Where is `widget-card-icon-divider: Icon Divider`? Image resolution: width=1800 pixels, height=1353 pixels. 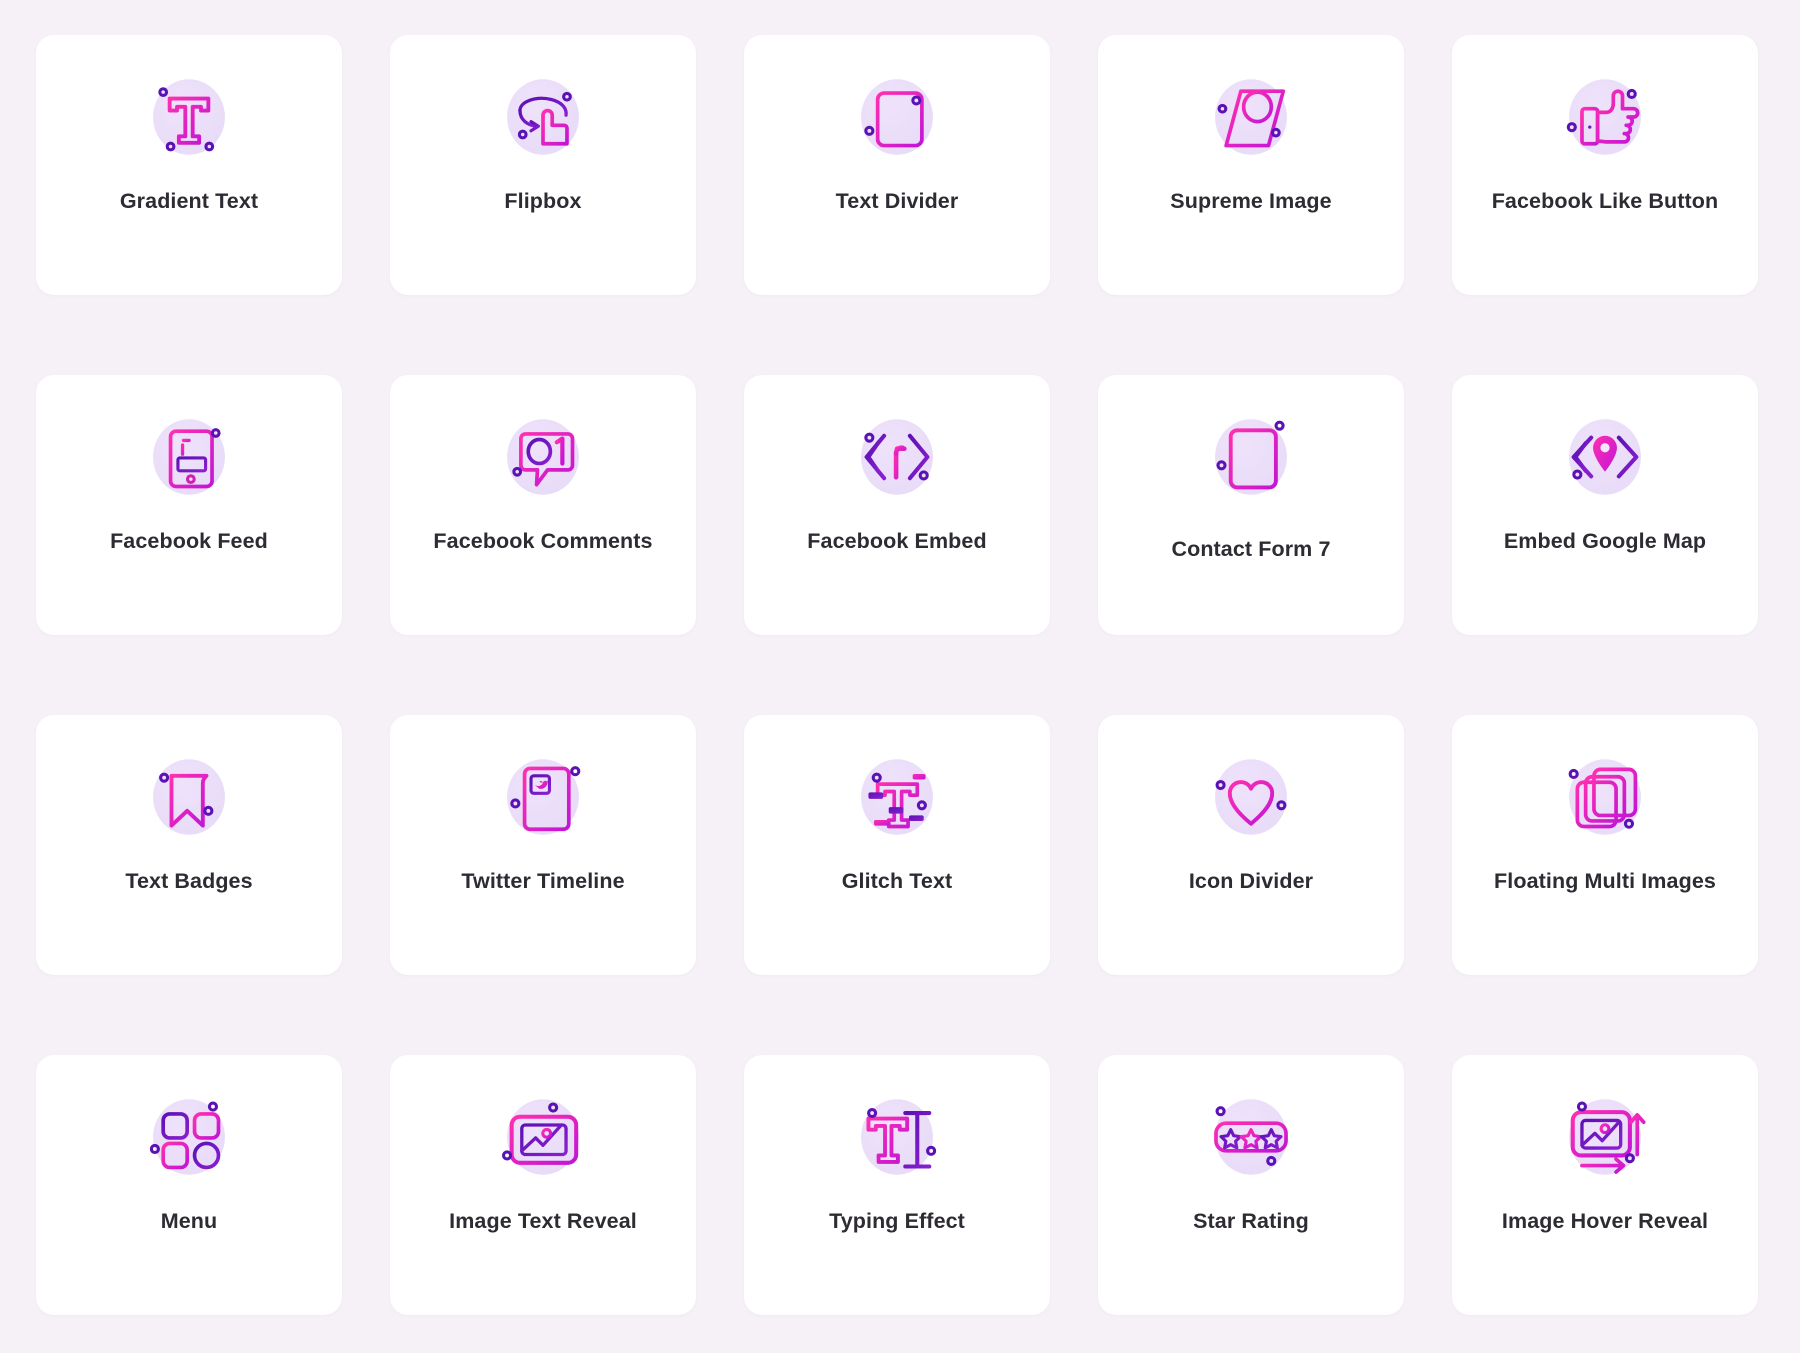 widget-card-icon-divider: Icon Divider is located at coordinates (1251, 845).